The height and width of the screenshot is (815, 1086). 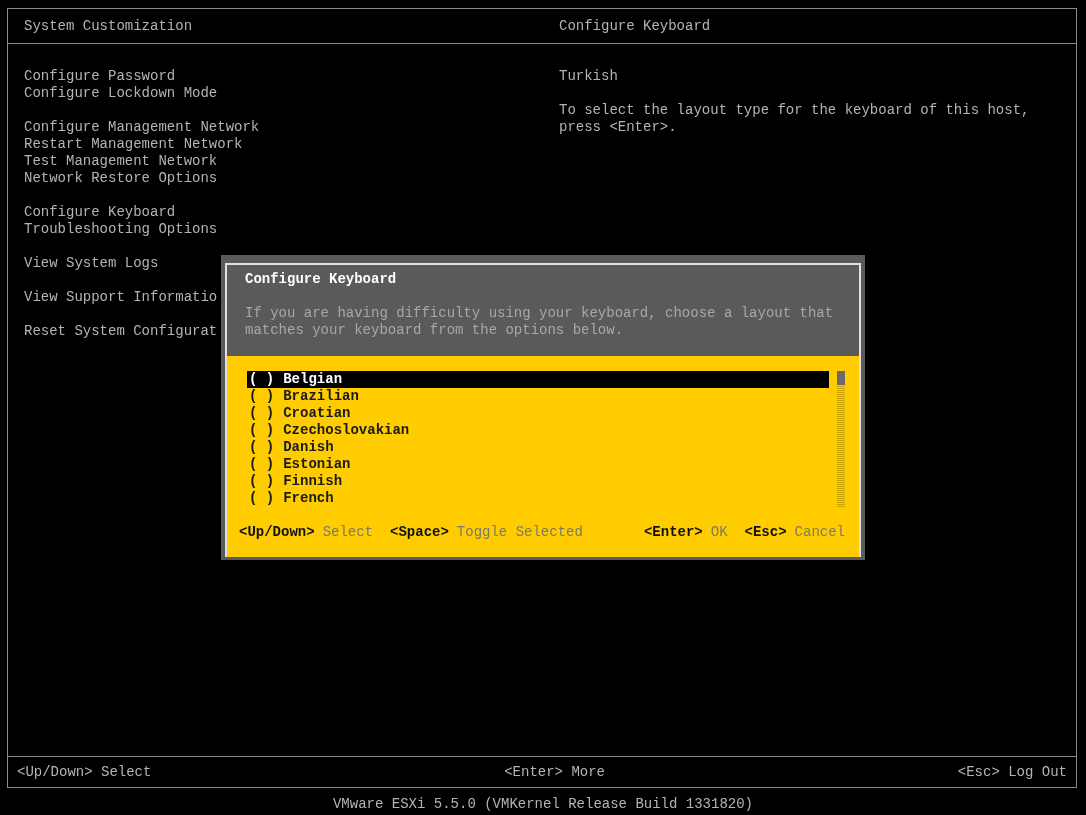 What do you see at coordinates (673, 532) in the screenshot?
I see `shortcut-key: <Enter>` at bounding box center [673, 532].